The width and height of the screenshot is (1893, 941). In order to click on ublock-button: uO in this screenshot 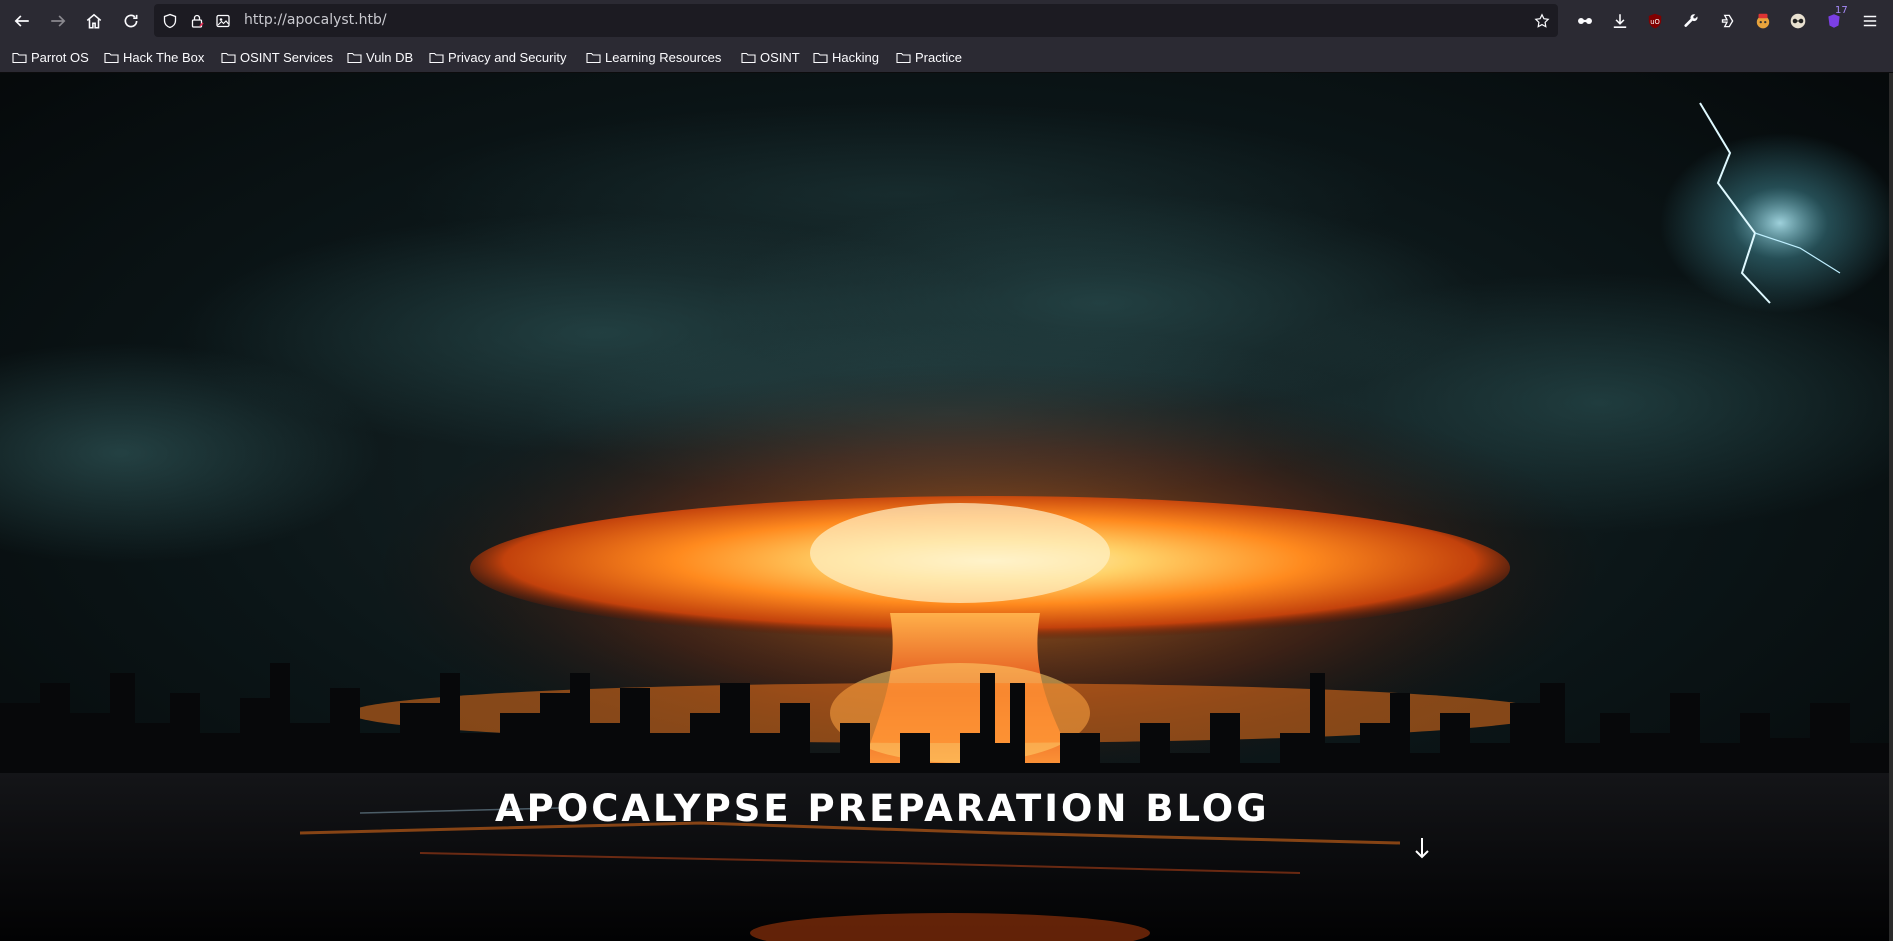, I will do `click(1655, 21)`.